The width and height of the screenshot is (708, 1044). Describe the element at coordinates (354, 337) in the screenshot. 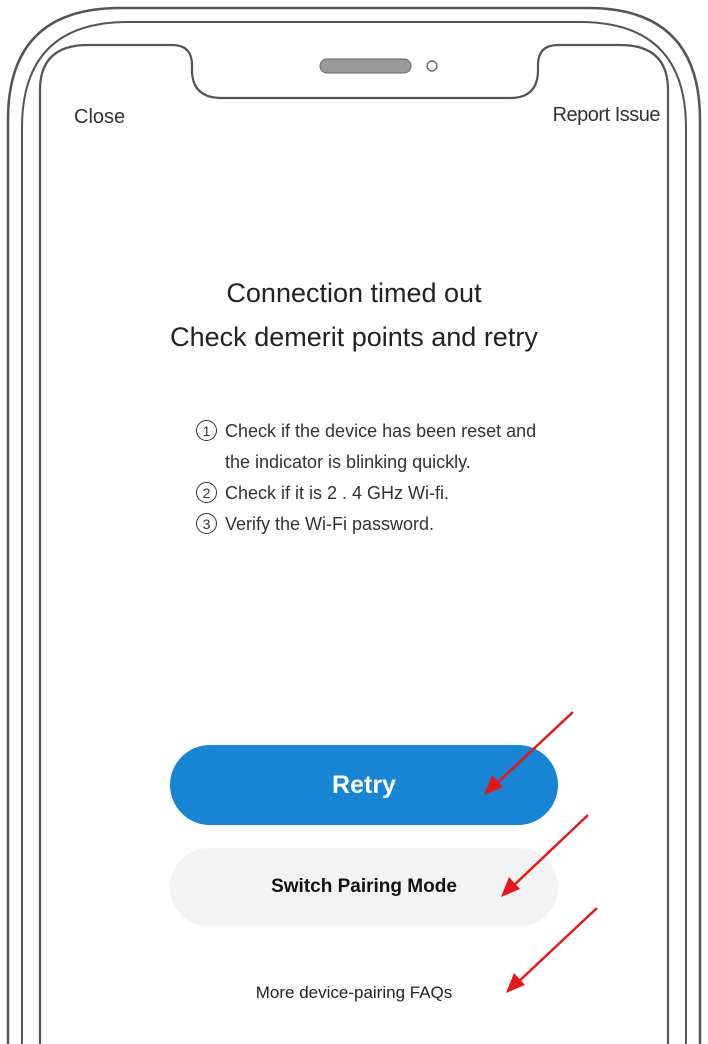

I see `page-subtitle: Check demerit points and retry` at that location.